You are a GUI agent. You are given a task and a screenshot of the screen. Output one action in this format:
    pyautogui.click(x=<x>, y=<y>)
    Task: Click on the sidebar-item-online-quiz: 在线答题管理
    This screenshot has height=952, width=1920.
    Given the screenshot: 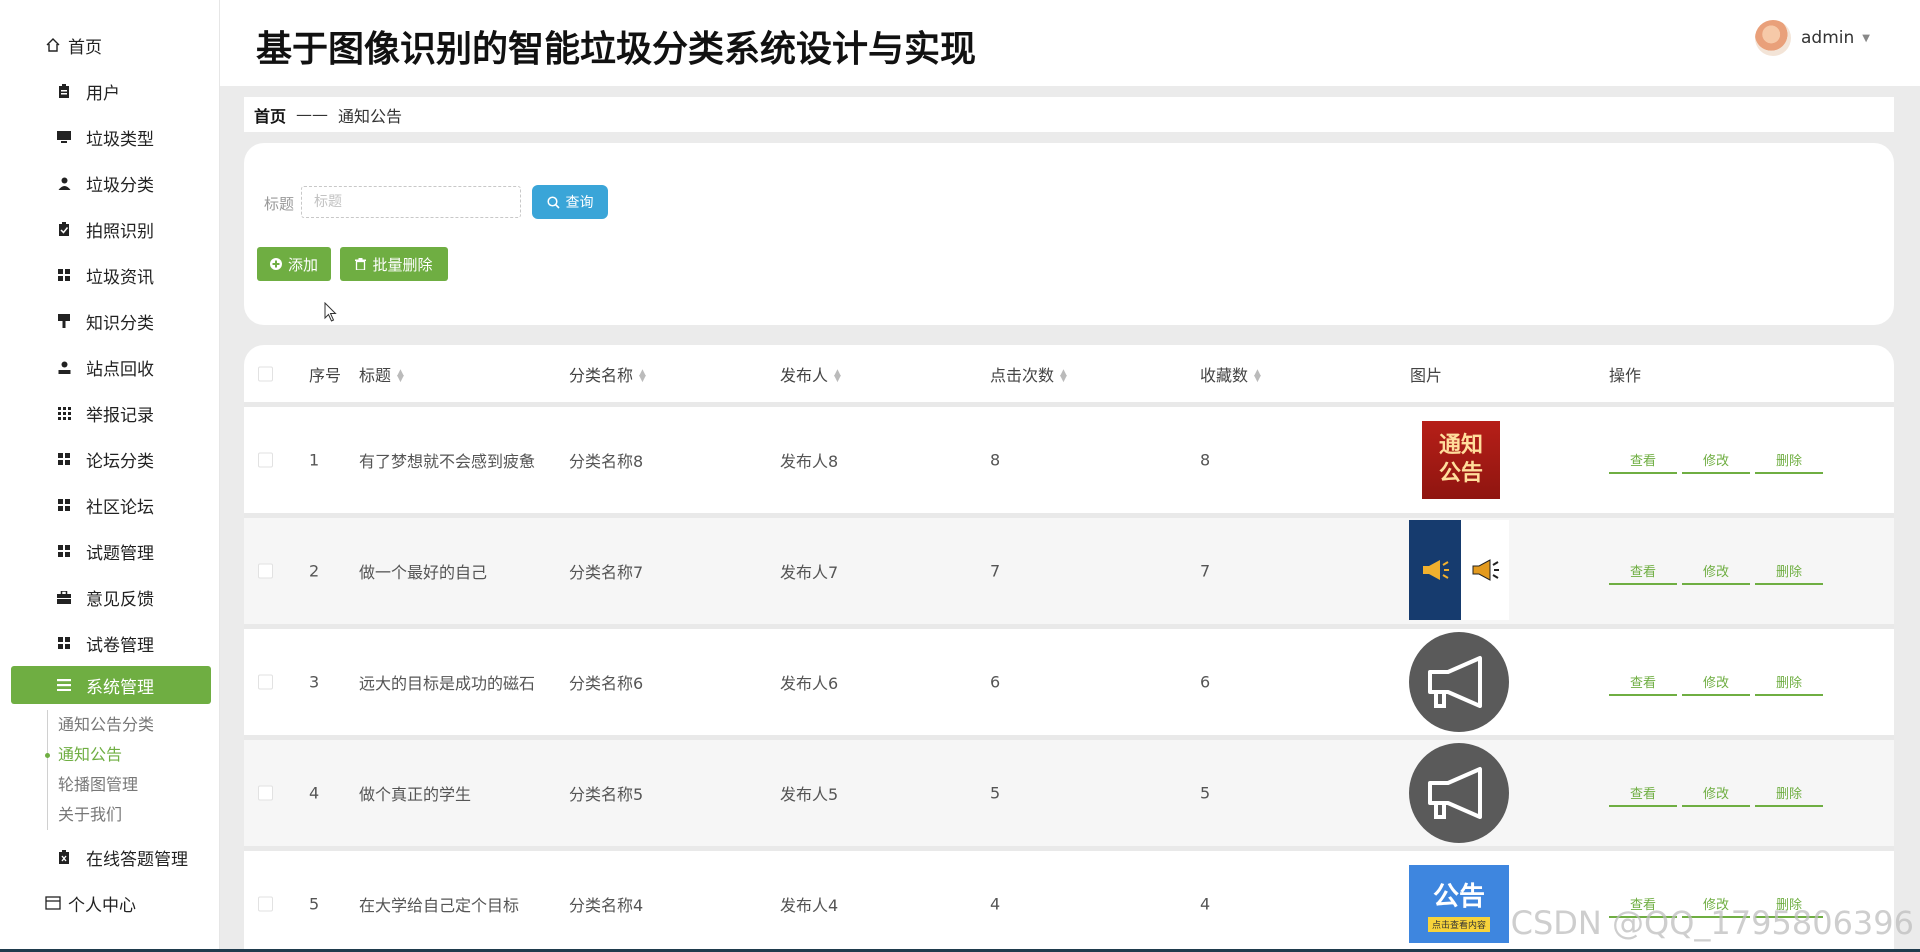 What is the action you would take?
    pyautogui.click(x=109, y=857)
    